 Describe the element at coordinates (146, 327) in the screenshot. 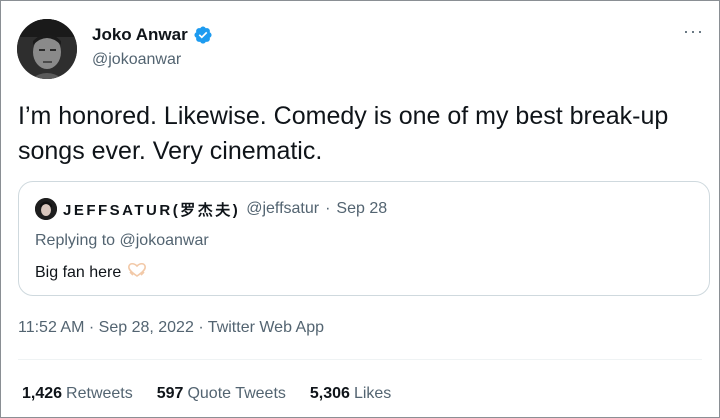

I see `tweet-date: Sep 28, 2022` at that location.